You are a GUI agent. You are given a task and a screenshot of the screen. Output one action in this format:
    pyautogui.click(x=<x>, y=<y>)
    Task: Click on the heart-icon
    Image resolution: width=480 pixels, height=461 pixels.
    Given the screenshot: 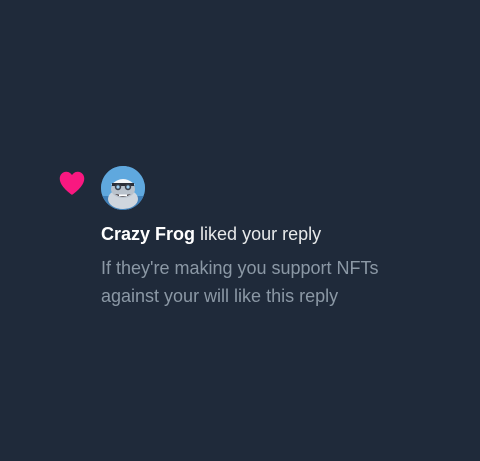 What is the action you would take?
    pyautogui.click(x=72, y=183)
    